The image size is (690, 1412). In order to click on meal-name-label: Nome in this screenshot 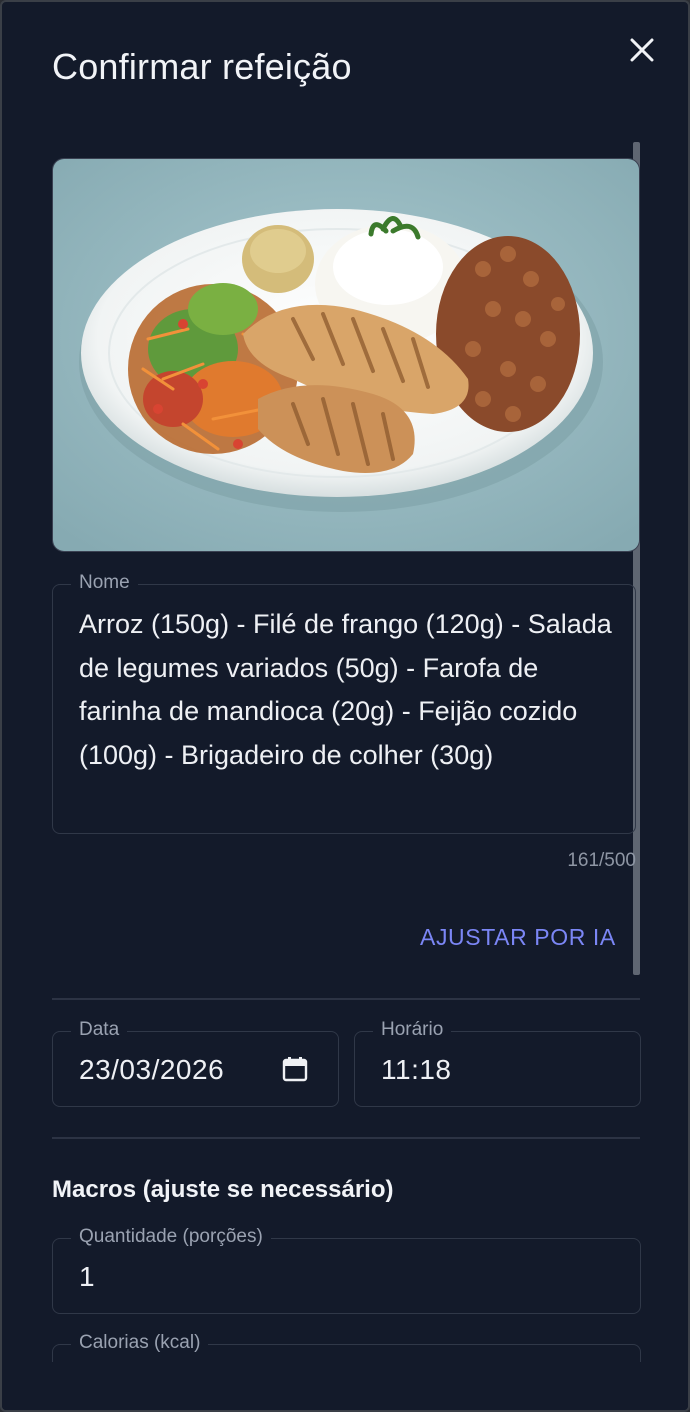, I will do `click(104, 583)`.